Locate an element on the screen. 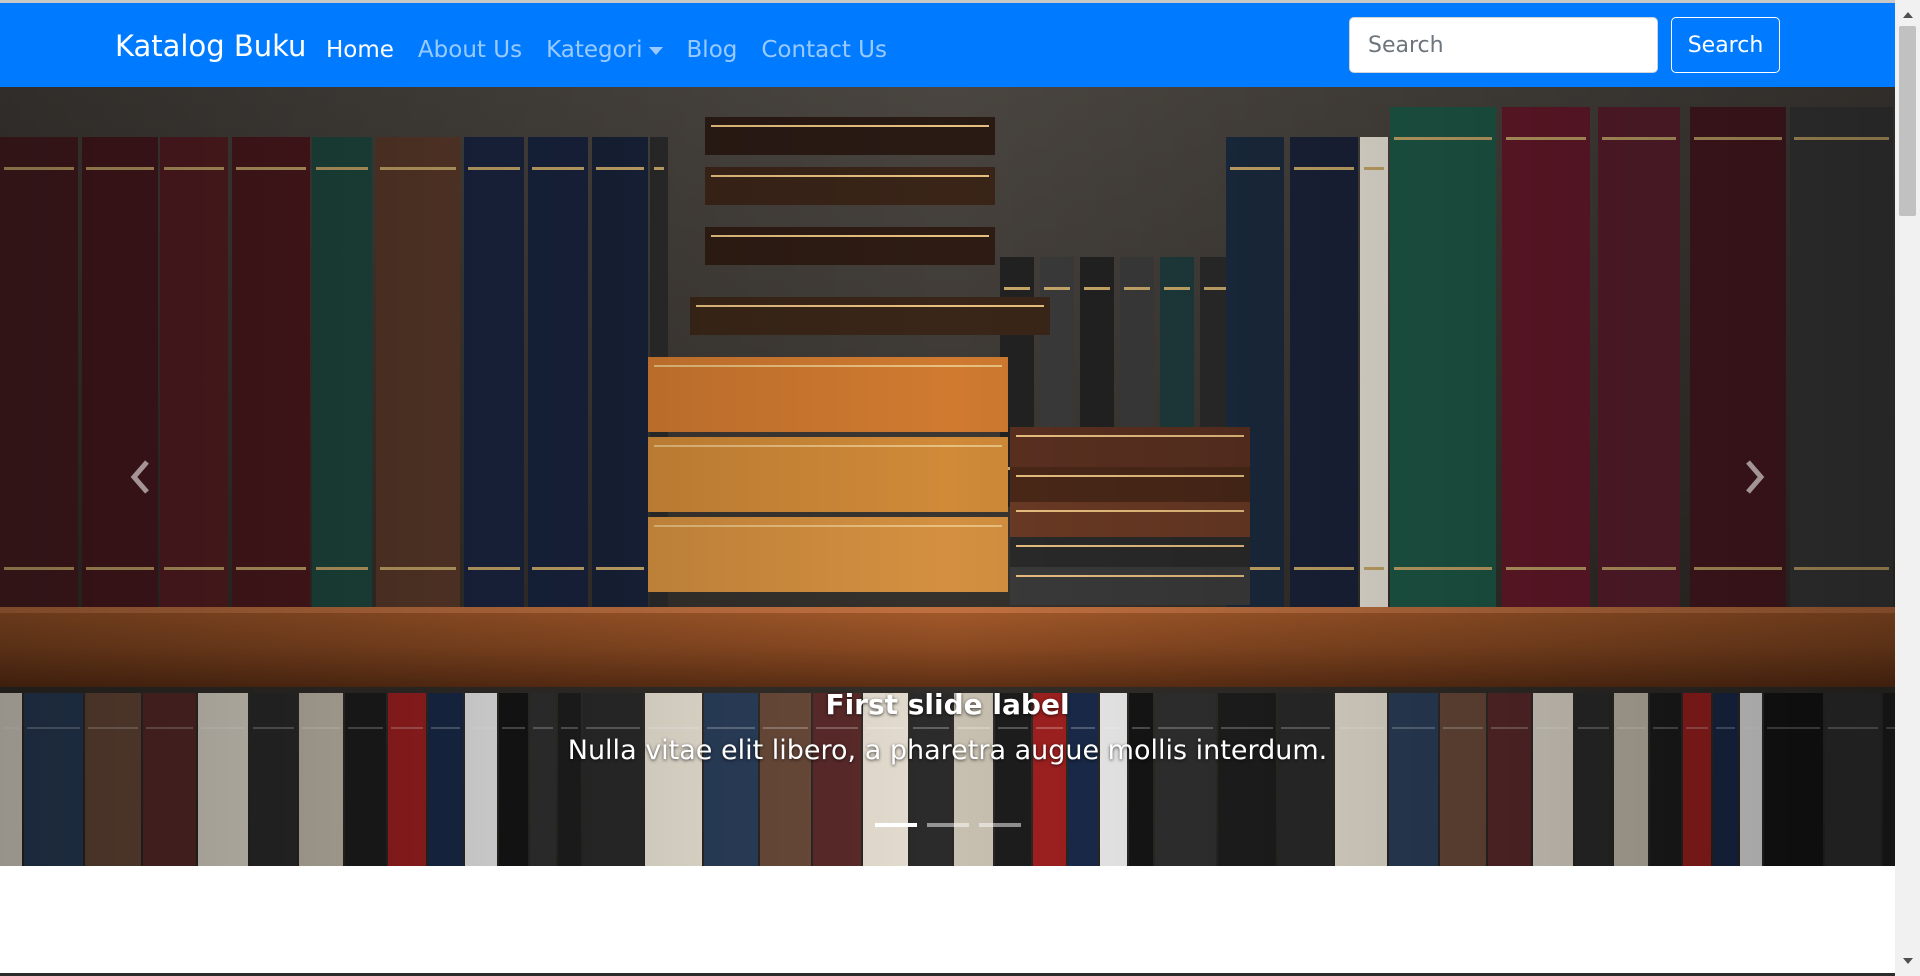 This screenshot has width=1920, height=976. scroll-up-arrow-icon is located at coordinates (1907, 15).